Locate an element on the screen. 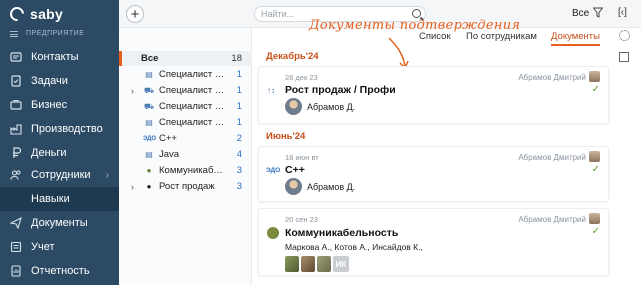 The width and height of the screenshot is (641, 285). saby-logo-icon is located at coordinates (17, 14).